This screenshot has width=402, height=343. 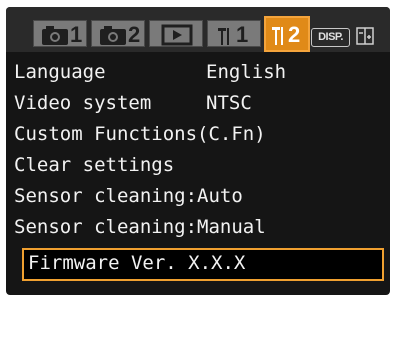 I want to click on menu-item-label: Firmware Ver. X.X.X, so click(x=137, y=263).